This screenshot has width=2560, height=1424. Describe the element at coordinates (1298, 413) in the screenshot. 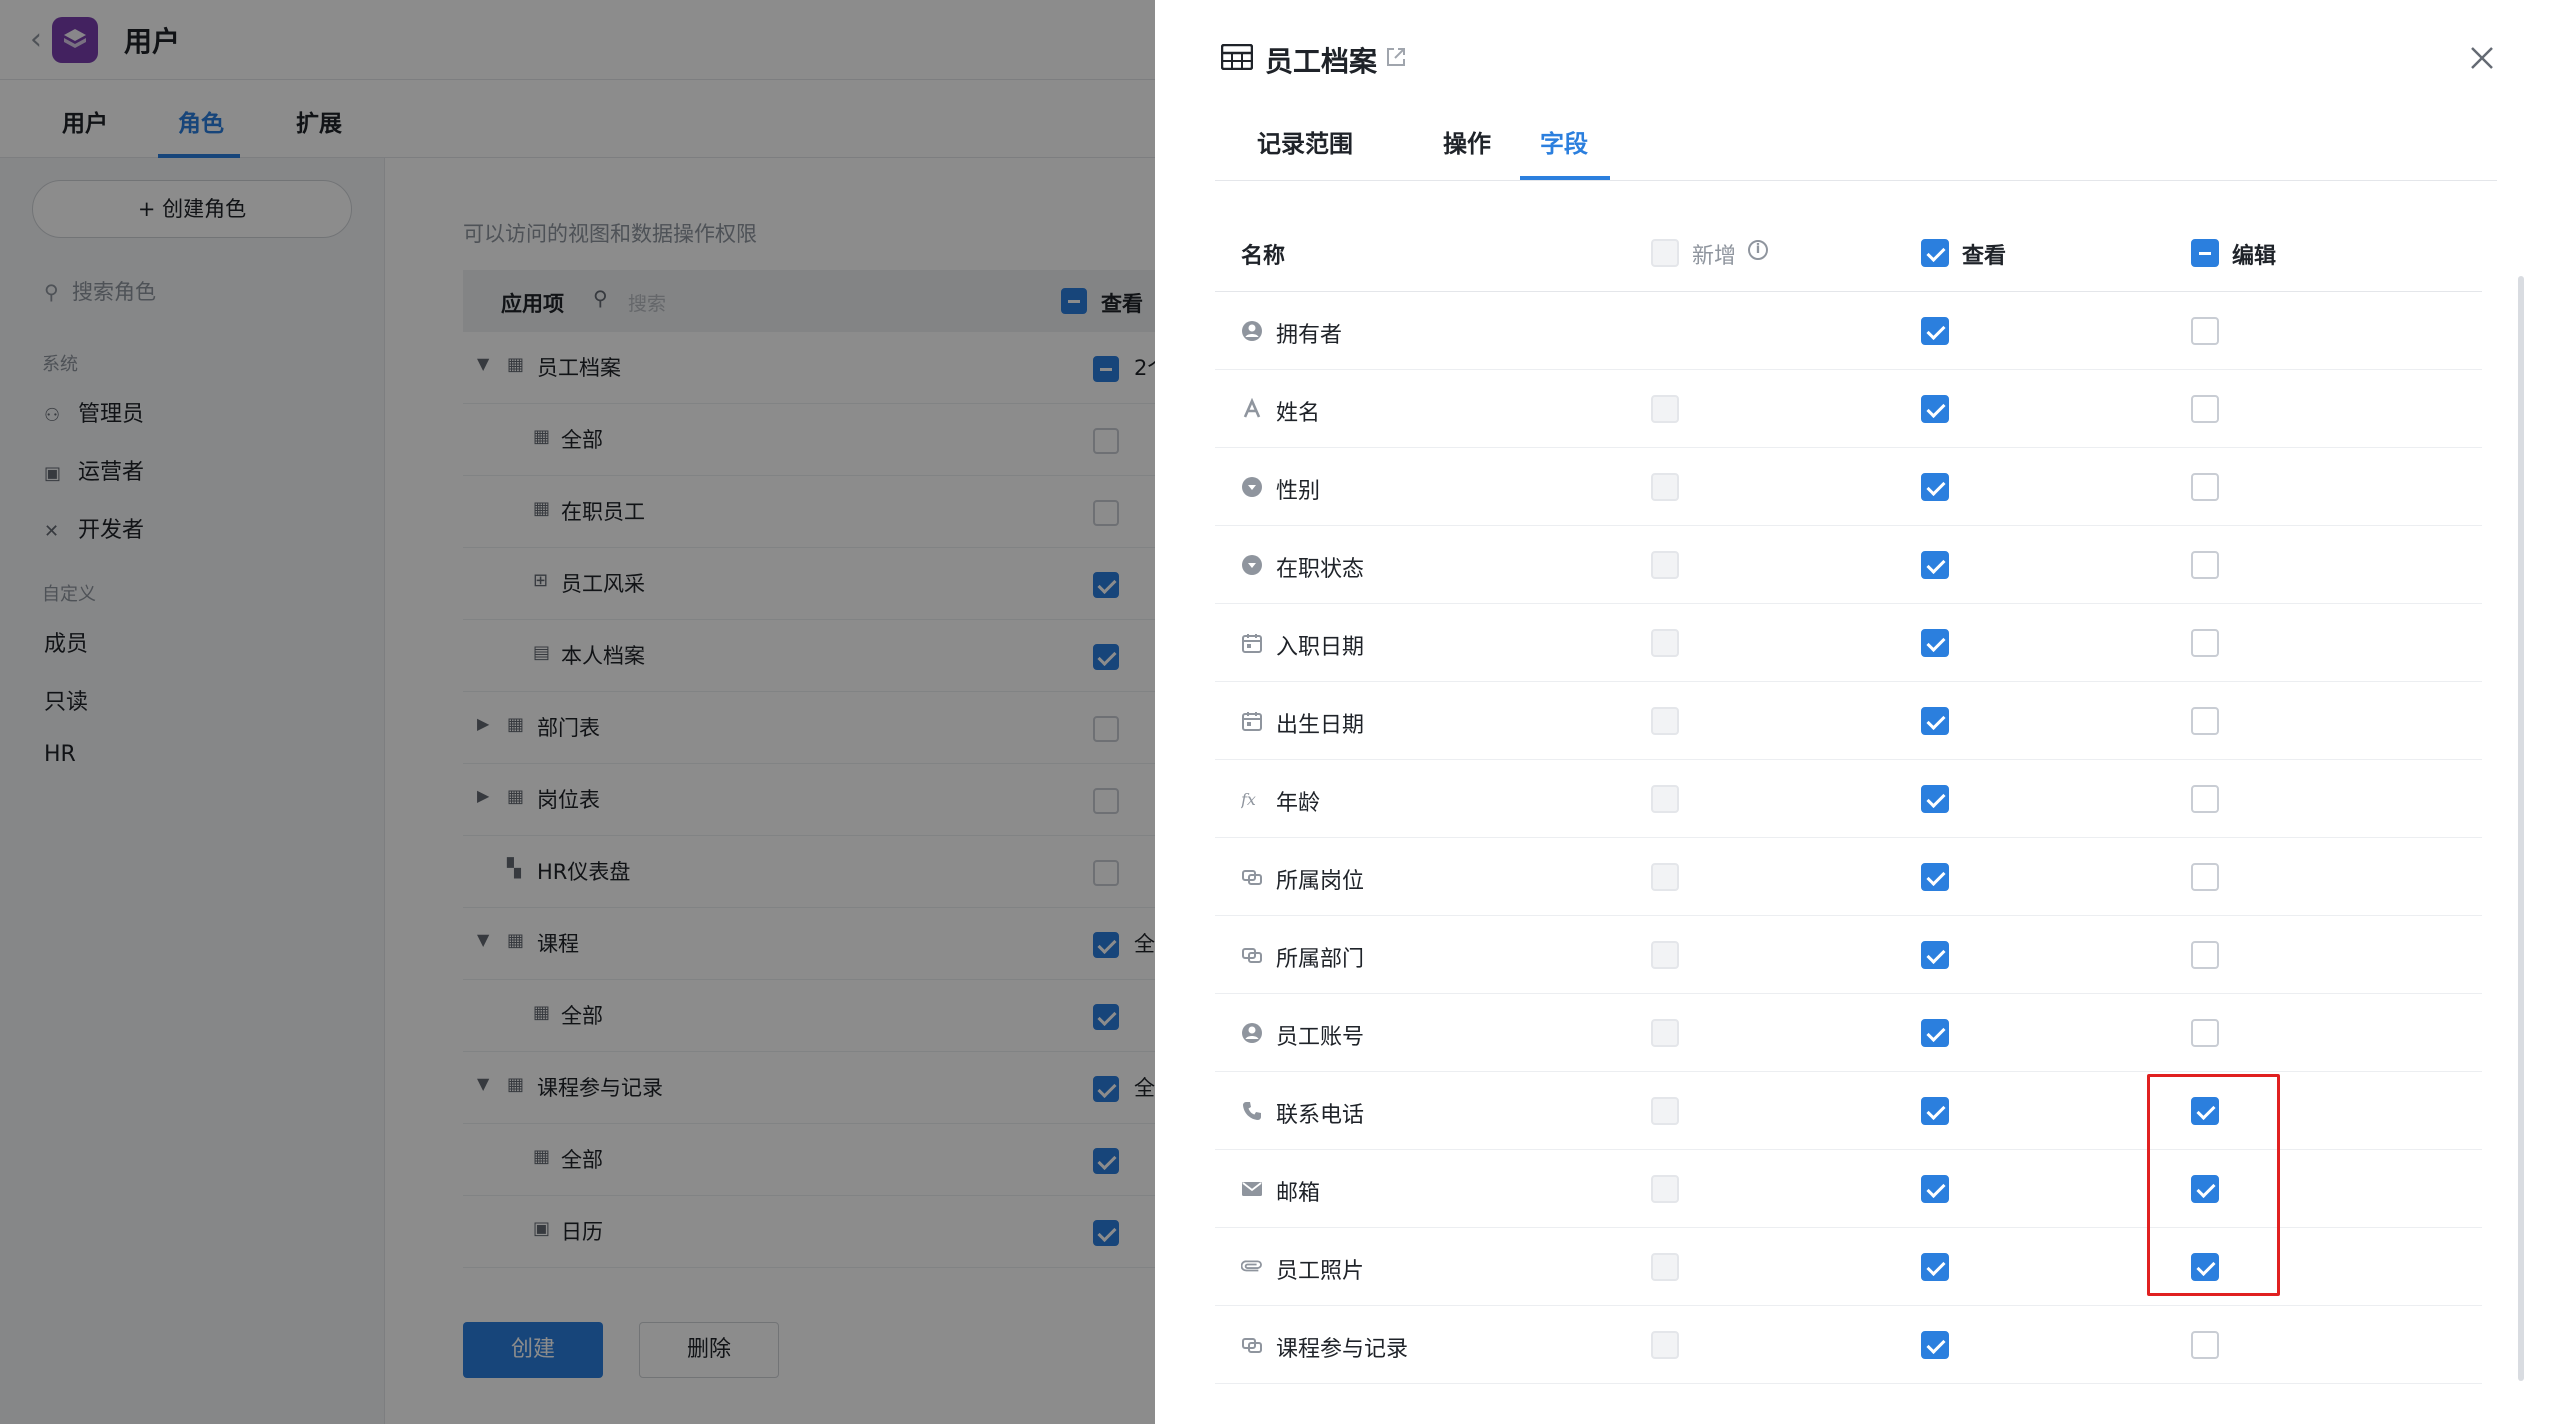

I see `field-name: 姓名` at that location.